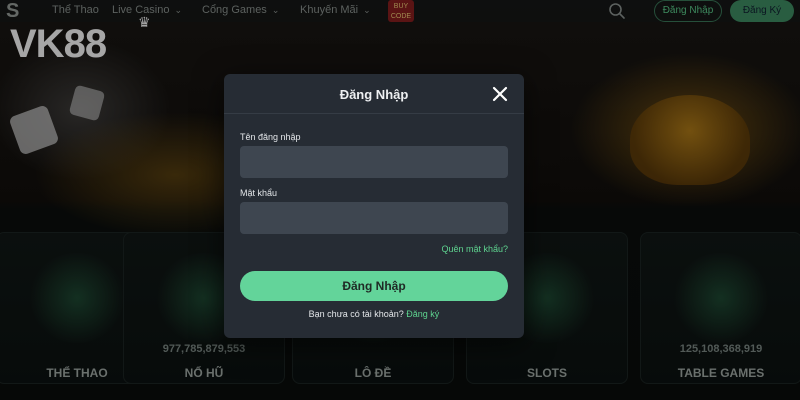 Image resolution: width=800 pixels, height=400 pixels. I want to click on modal-header: Đăng Nhập, so click(374, 94).